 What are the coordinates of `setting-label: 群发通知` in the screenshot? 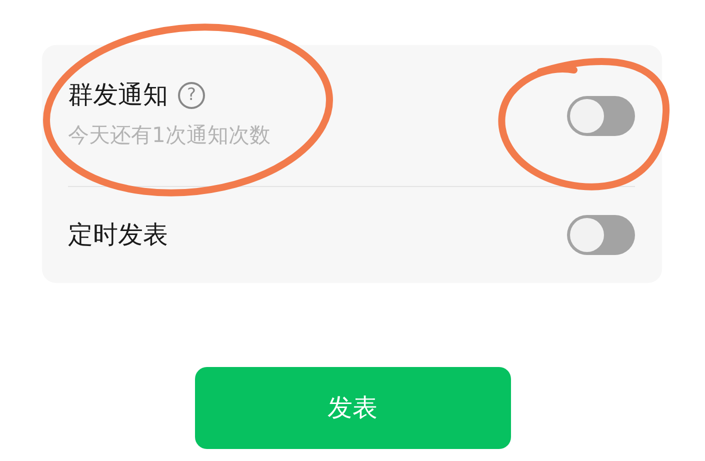 It's located at (118, 94).